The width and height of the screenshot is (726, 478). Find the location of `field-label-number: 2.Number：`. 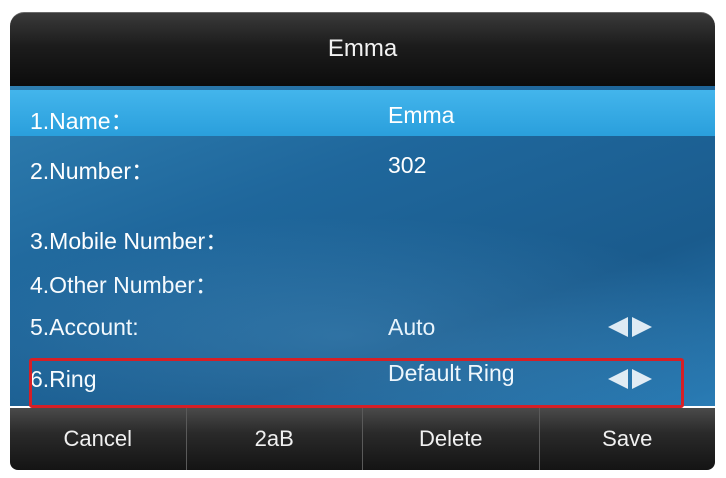

field-label-number: 2.Number： is located at coordinates (92, 171).